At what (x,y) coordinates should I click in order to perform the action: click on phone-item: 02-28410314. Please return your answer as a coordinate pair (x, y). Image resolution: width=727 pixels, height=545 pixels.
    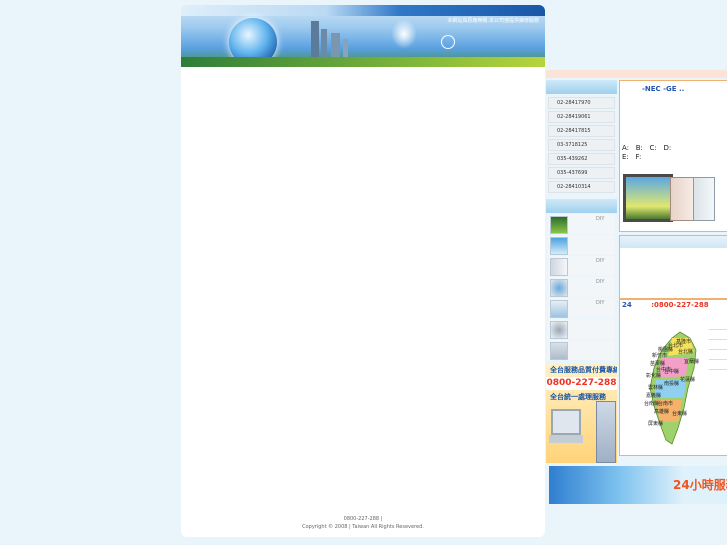
    Looking at the image, I should click on (581, 187).